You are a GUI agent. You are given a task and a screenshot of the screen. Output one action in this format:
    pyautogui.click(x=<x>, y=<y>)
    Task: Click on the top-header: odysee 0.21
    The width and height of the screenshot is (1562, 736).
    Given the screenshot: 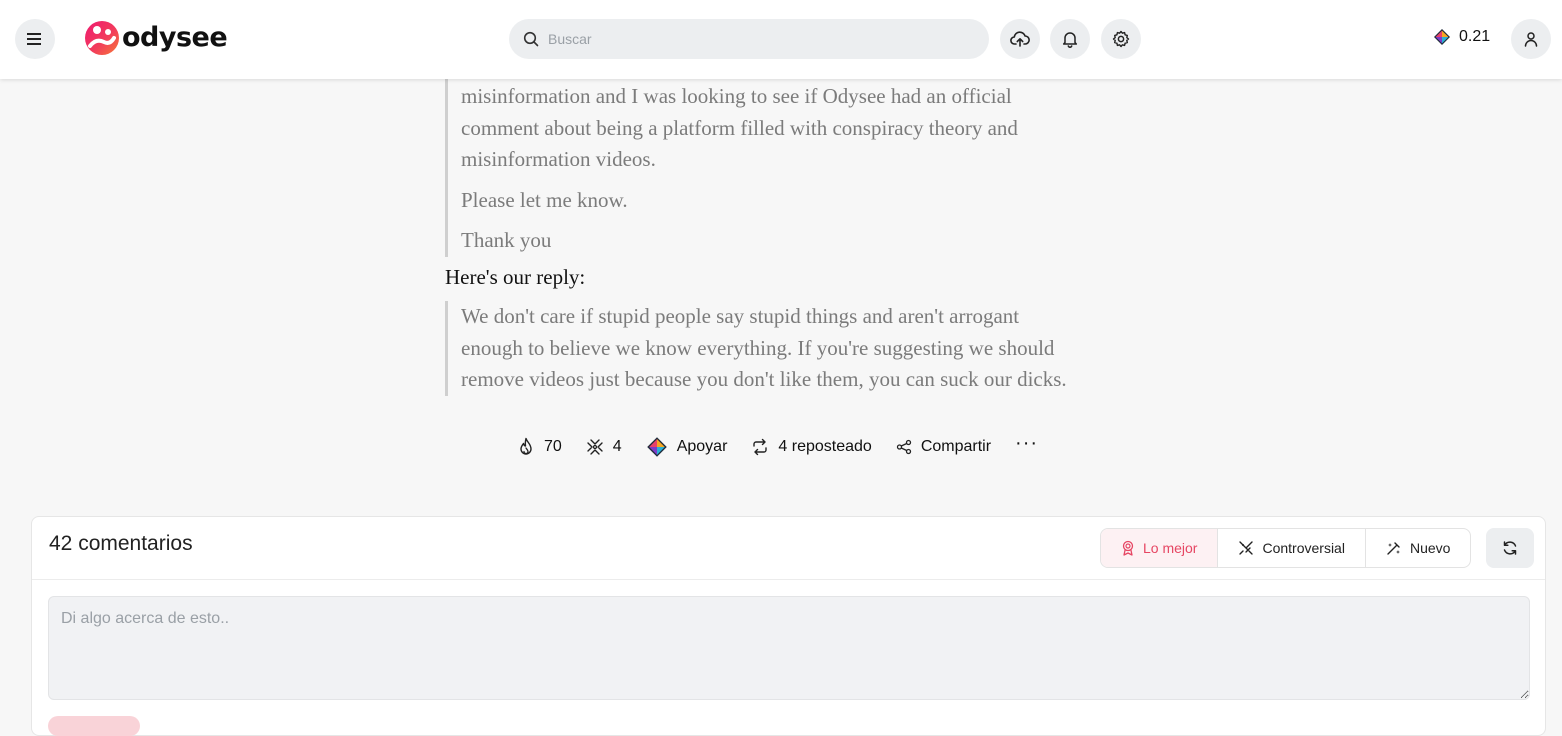 What is the action you would take?
    pyautogui.click(x=781, y=39)
    